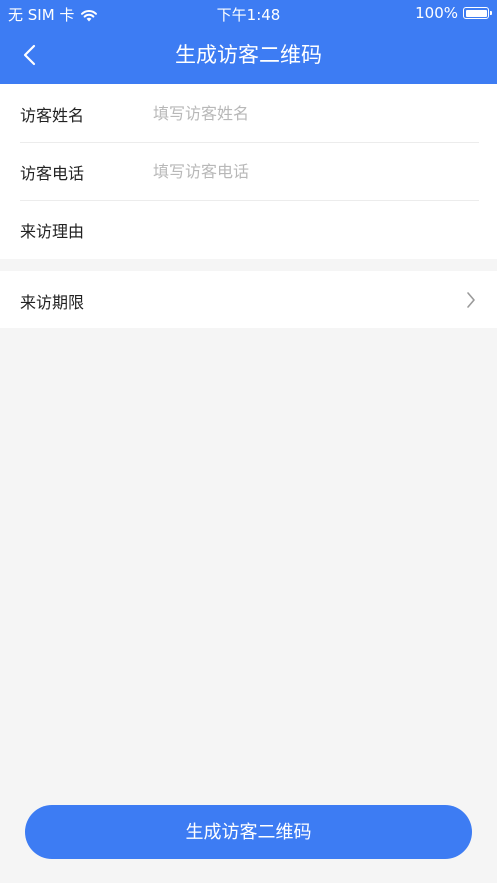 The height and width of the screenshot is (883, 497). What do you see at coordinates (303, 113) in the screenshot?
I see `visitor-name-input` at bounding box center [303, 113].